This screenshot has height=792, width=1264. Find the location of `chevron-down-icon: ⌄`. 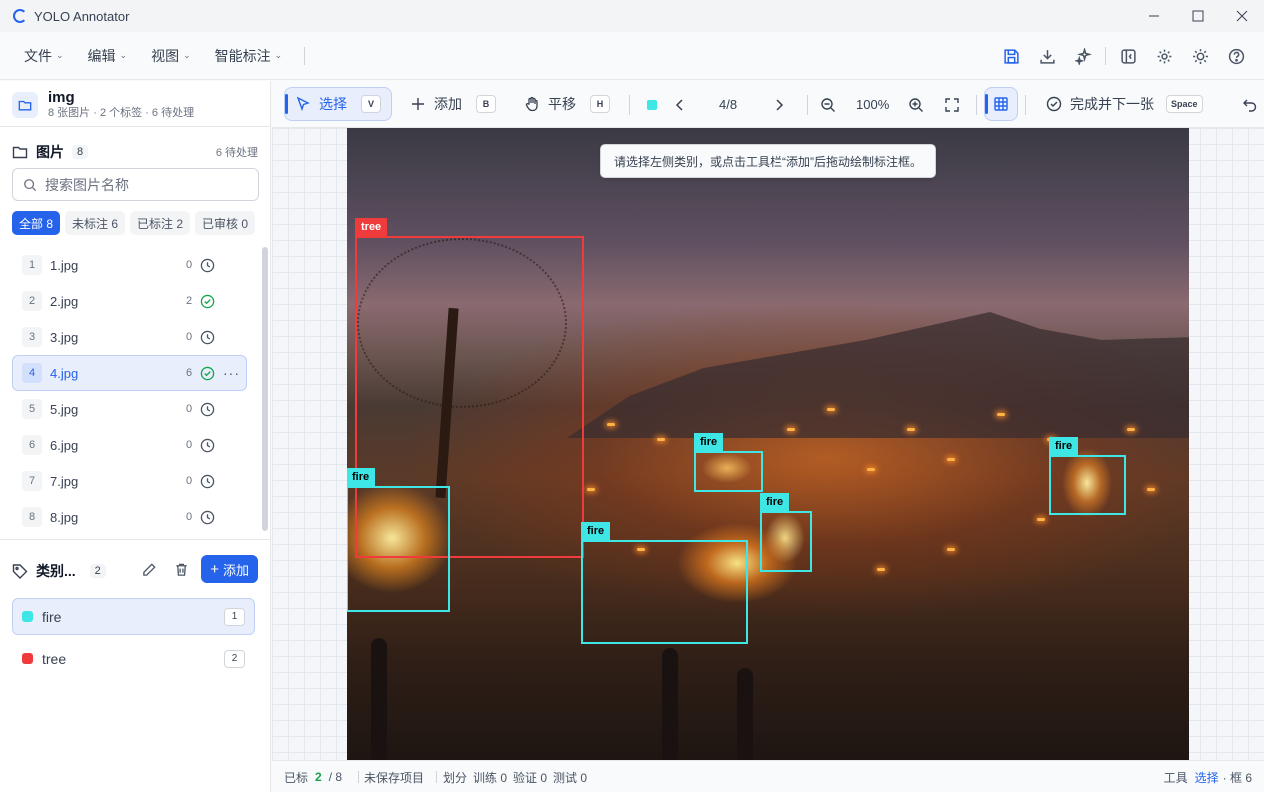

chevron-down-icon: ⌄ is located at coordinates (60, 55).